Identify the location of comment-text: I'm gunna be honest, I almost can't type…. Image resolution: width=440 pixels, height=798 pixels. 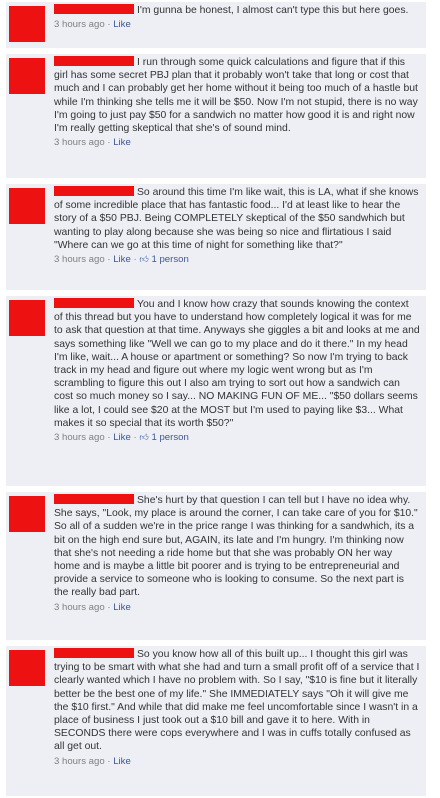
(273, 10).